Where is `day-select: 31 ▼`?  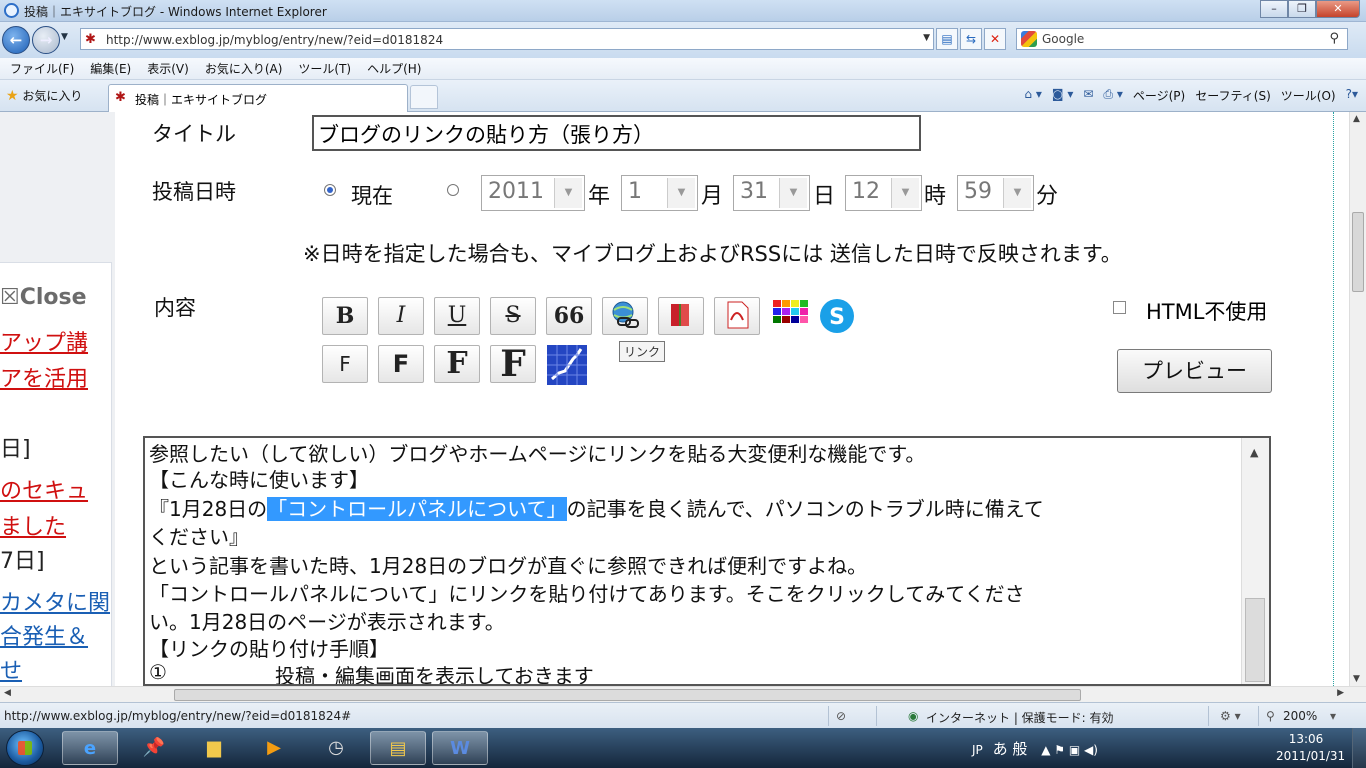 day-select: 31 ▼ is located at coordinates (771, 193).